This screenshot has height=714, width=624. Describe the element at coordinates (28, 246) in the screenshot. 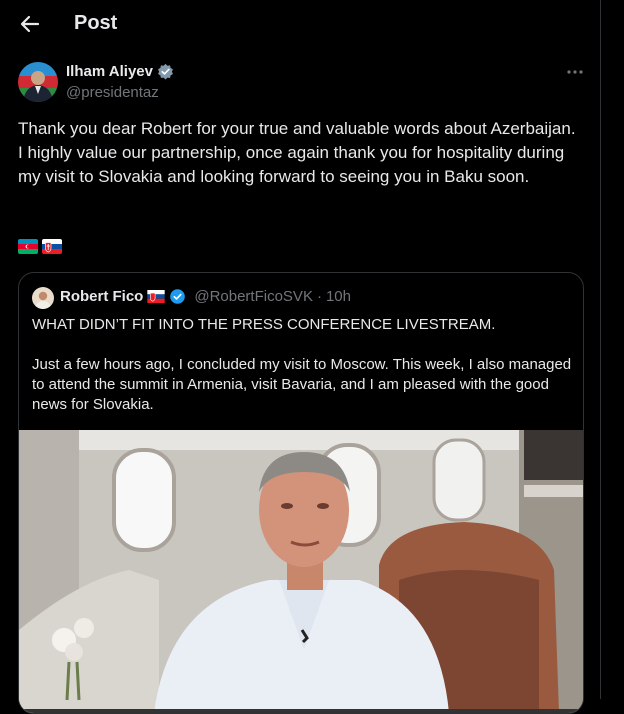

I see `azerbaijan-flag-icon` at that location.